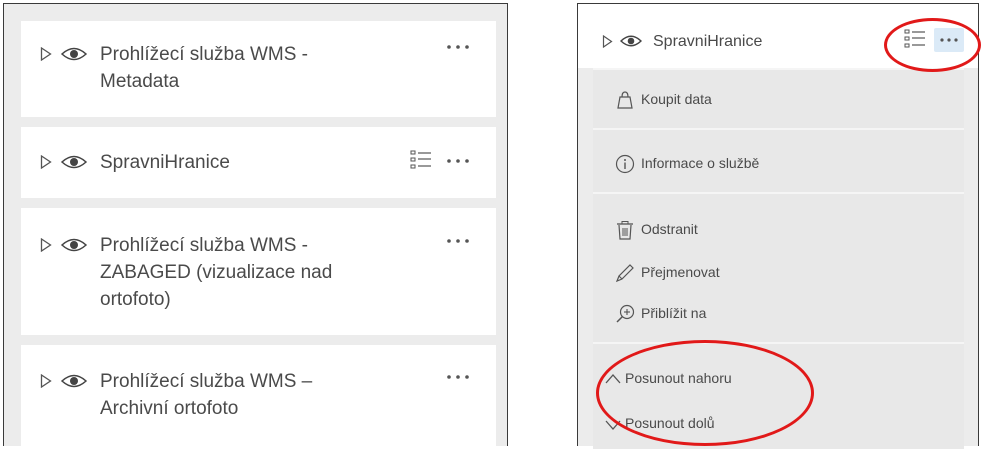  Describe the element at coordinates (778, 272) in the screenshot. I see `menu-item-rename: Přejmenovat` at that location.